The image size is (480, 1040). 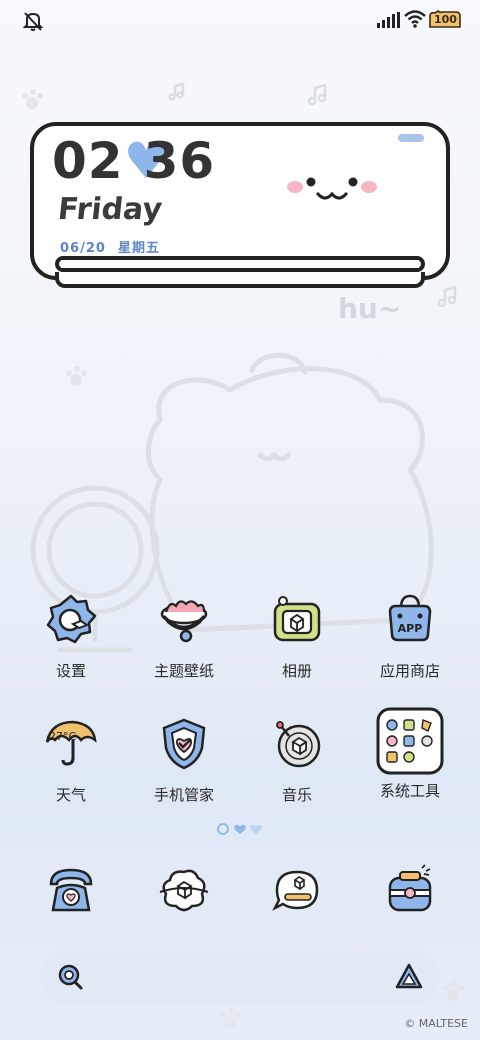 I want to click on signal-icon, so click(x=388, y=20).